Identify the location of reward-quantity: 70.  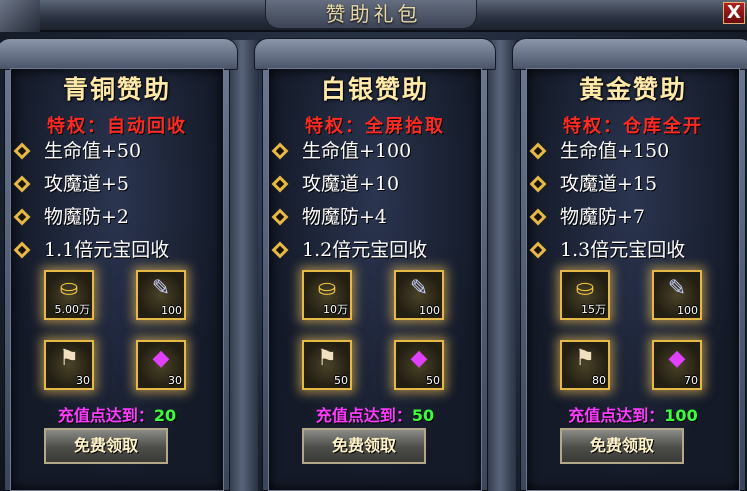
(691, 380).